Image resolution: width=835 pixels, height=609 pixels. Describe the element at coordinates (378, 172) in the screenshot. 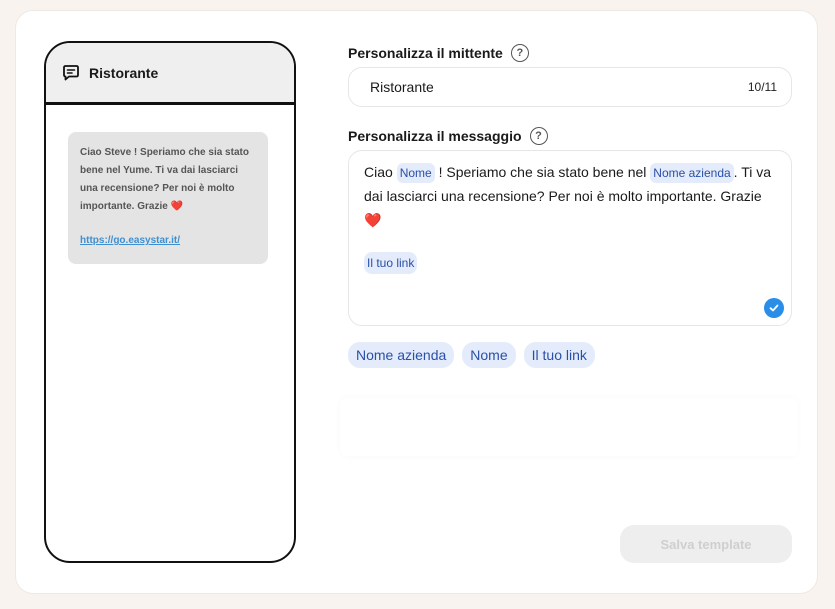

I see `message-text-segment: Ciao` at that location.